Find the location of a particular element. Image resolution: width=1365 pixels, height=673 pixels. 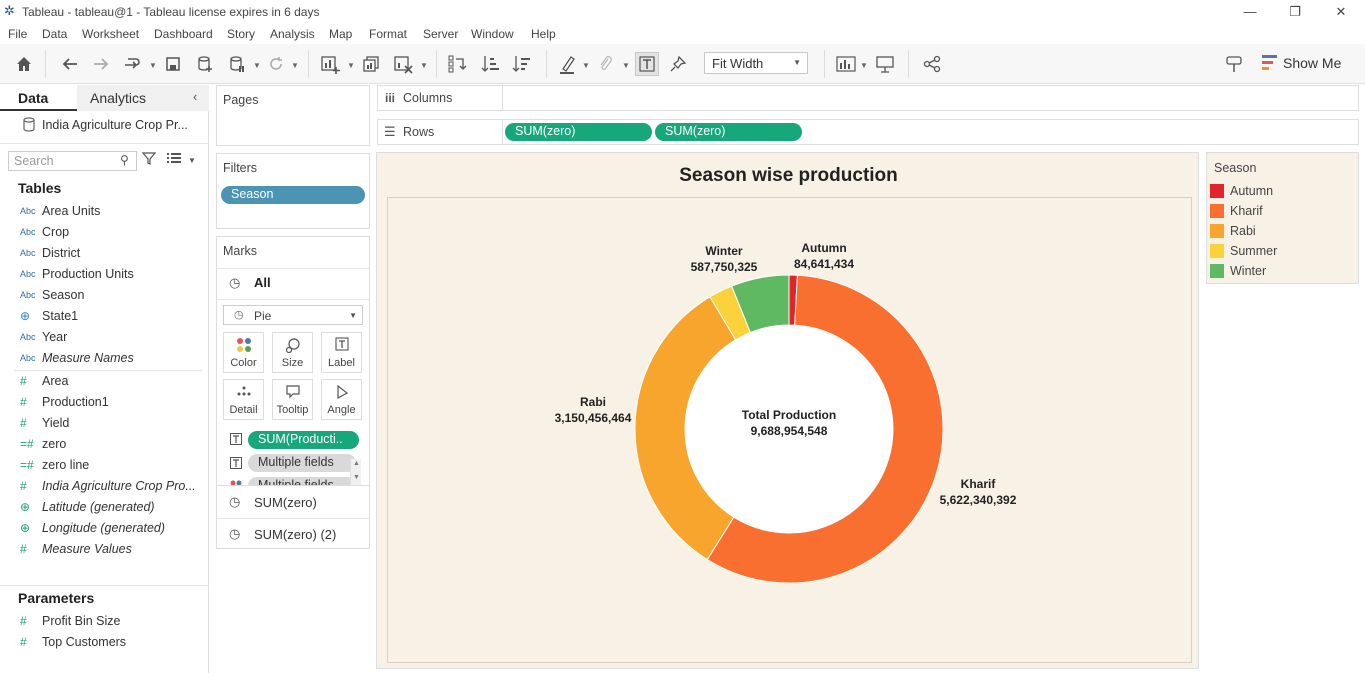

field-area-units: Abc Area Units is located at coordinates (60, 211).